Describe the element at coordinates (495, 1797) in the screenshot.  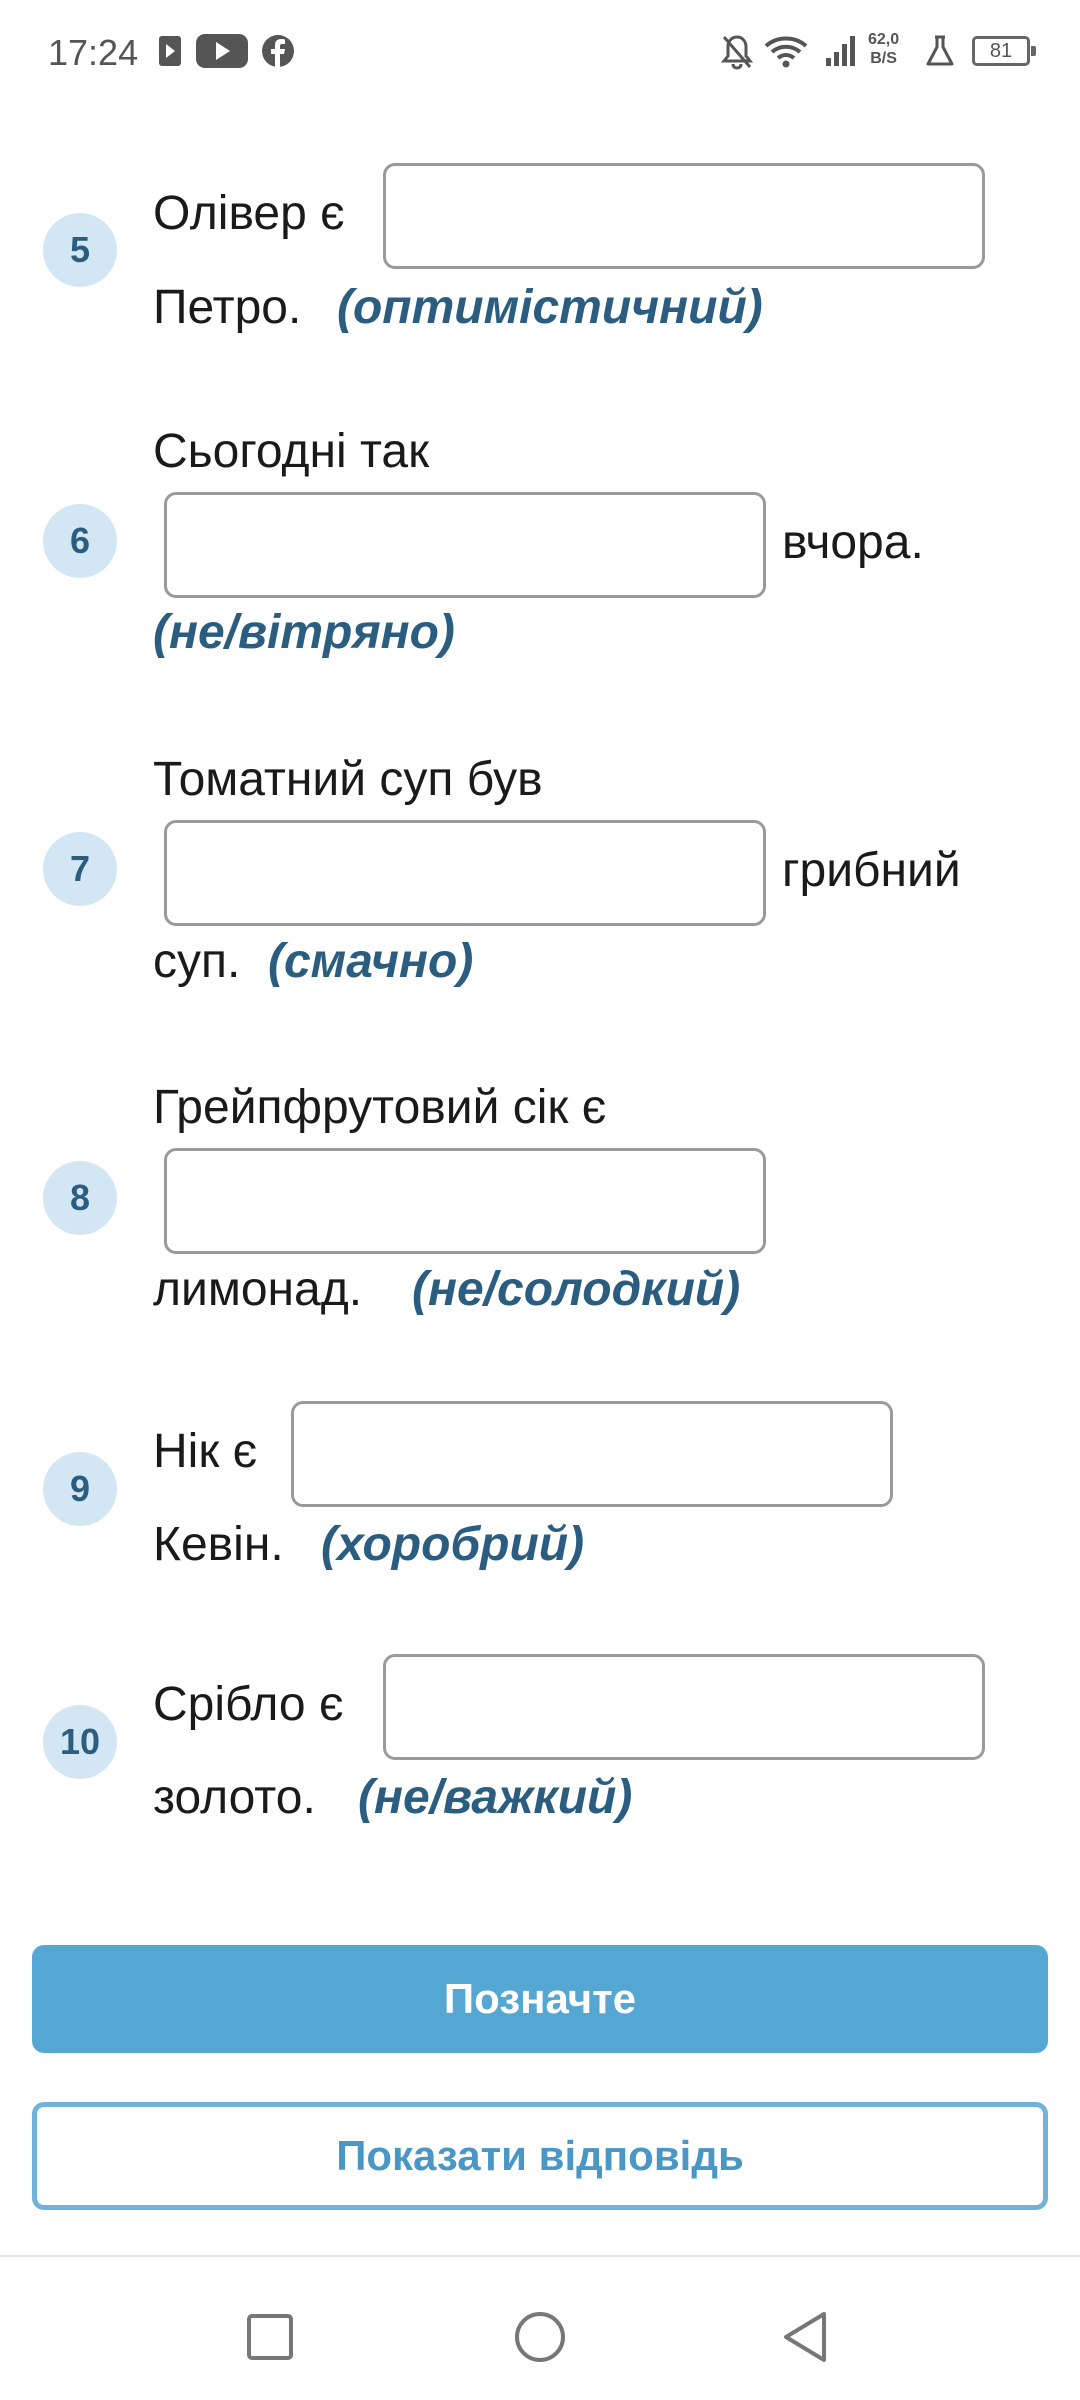
I see `question-hint: (не/важкий)` at that location.